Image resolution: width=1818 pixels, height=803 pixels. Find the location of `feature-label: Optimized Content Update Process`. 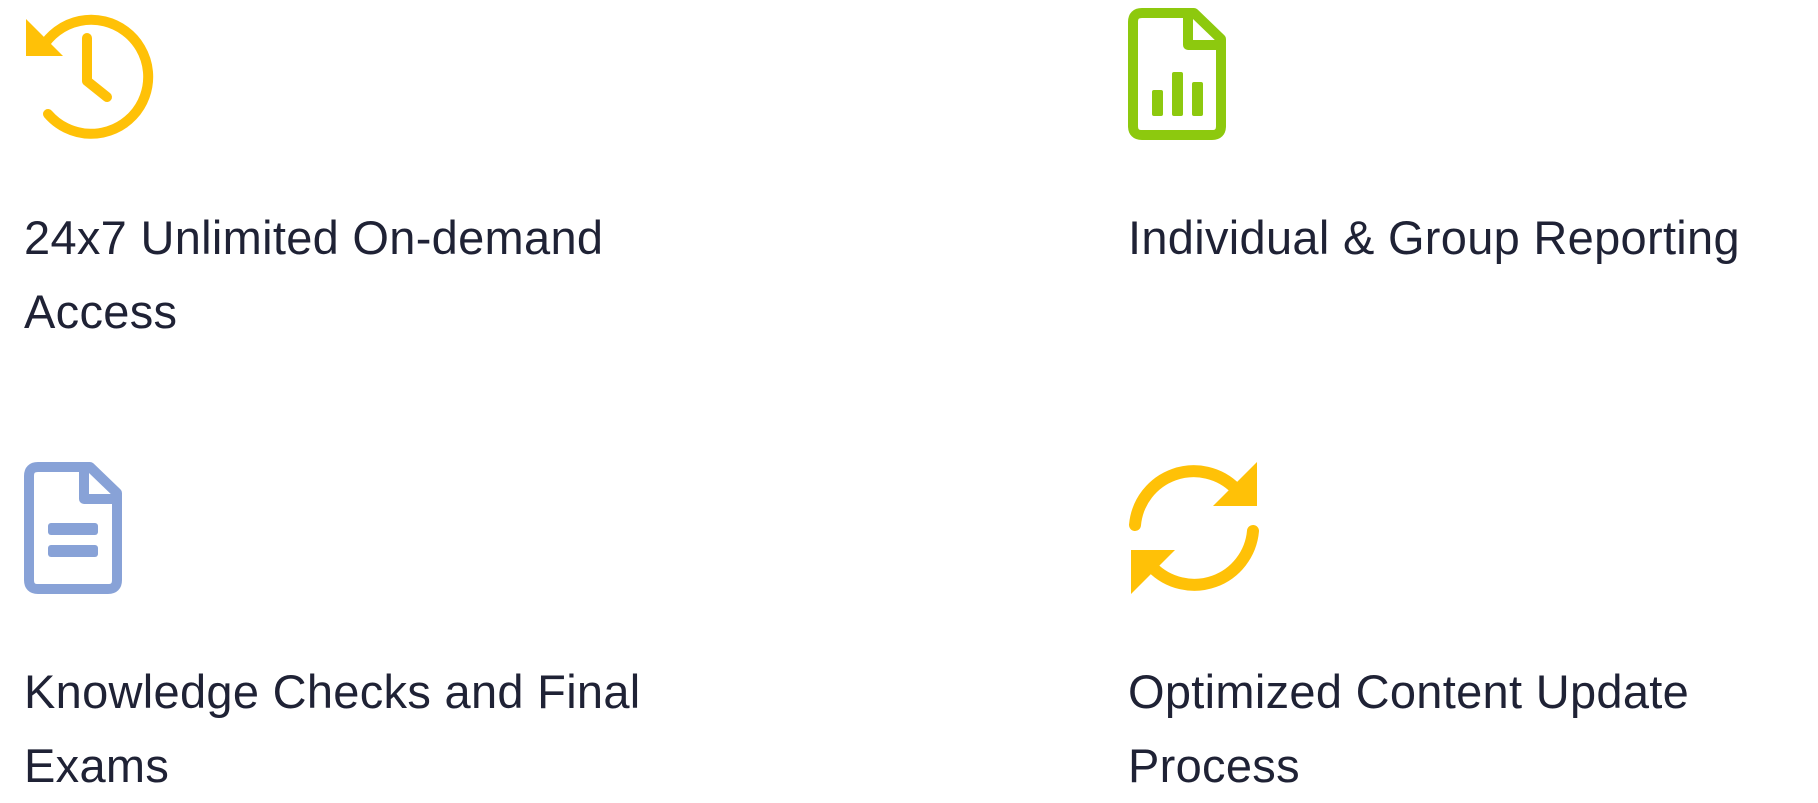

feature-label: Optimized Content Update Process is located at coordinates (1409, 728).